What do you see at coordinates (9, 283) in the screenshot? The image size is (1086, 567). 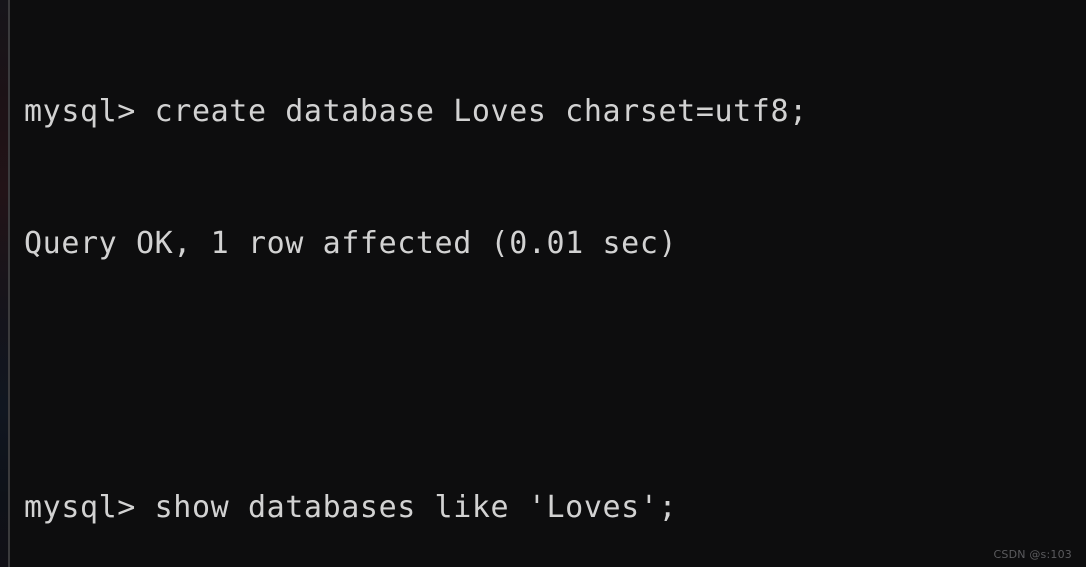 I see `left-edge-rule` at bounding box center [9, 283].